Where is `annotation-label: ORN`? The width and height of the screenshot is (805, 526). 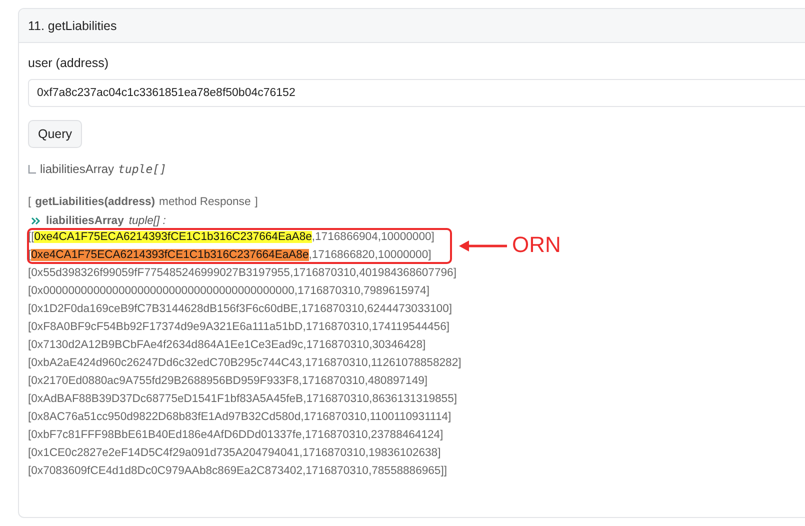 annotation-label: ORN is located at coordinates (536, 245).